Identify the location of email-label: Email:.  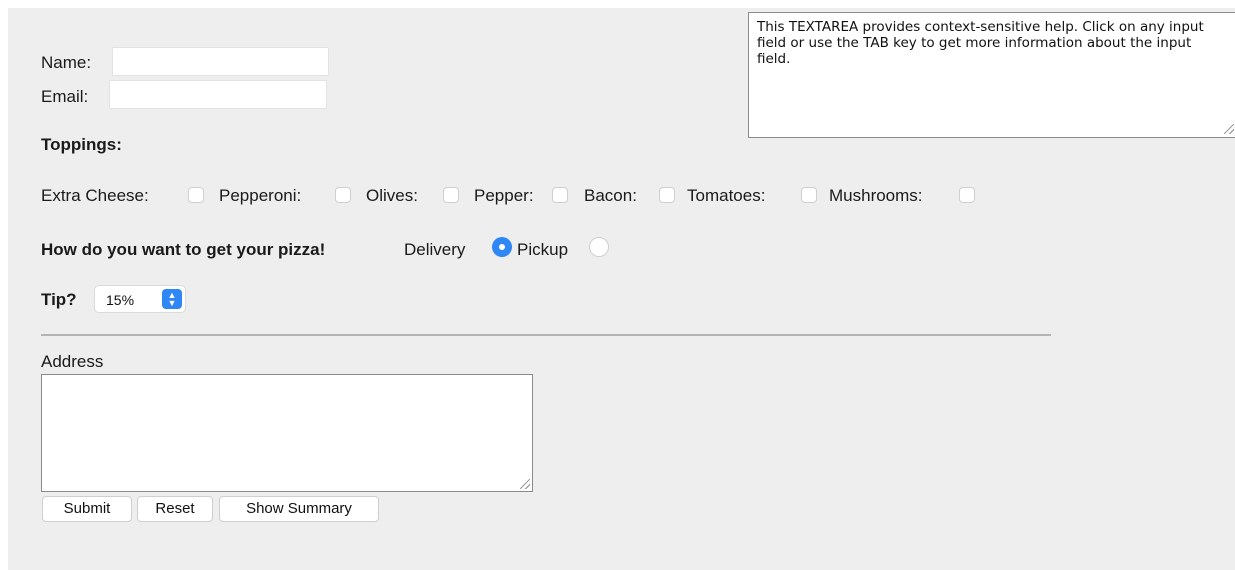
(65, 96).